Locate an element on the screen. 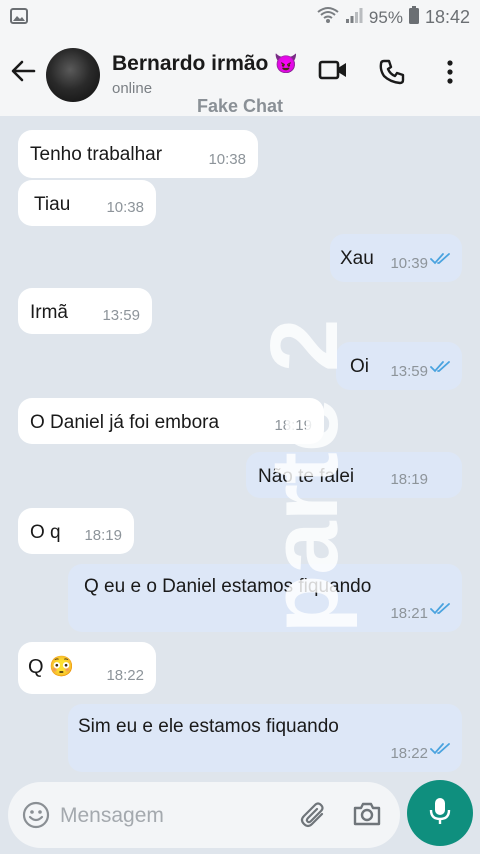 The image size is (480, 854). fake-chat-watermark: Fake Chat is located at coordinates (240, 106).